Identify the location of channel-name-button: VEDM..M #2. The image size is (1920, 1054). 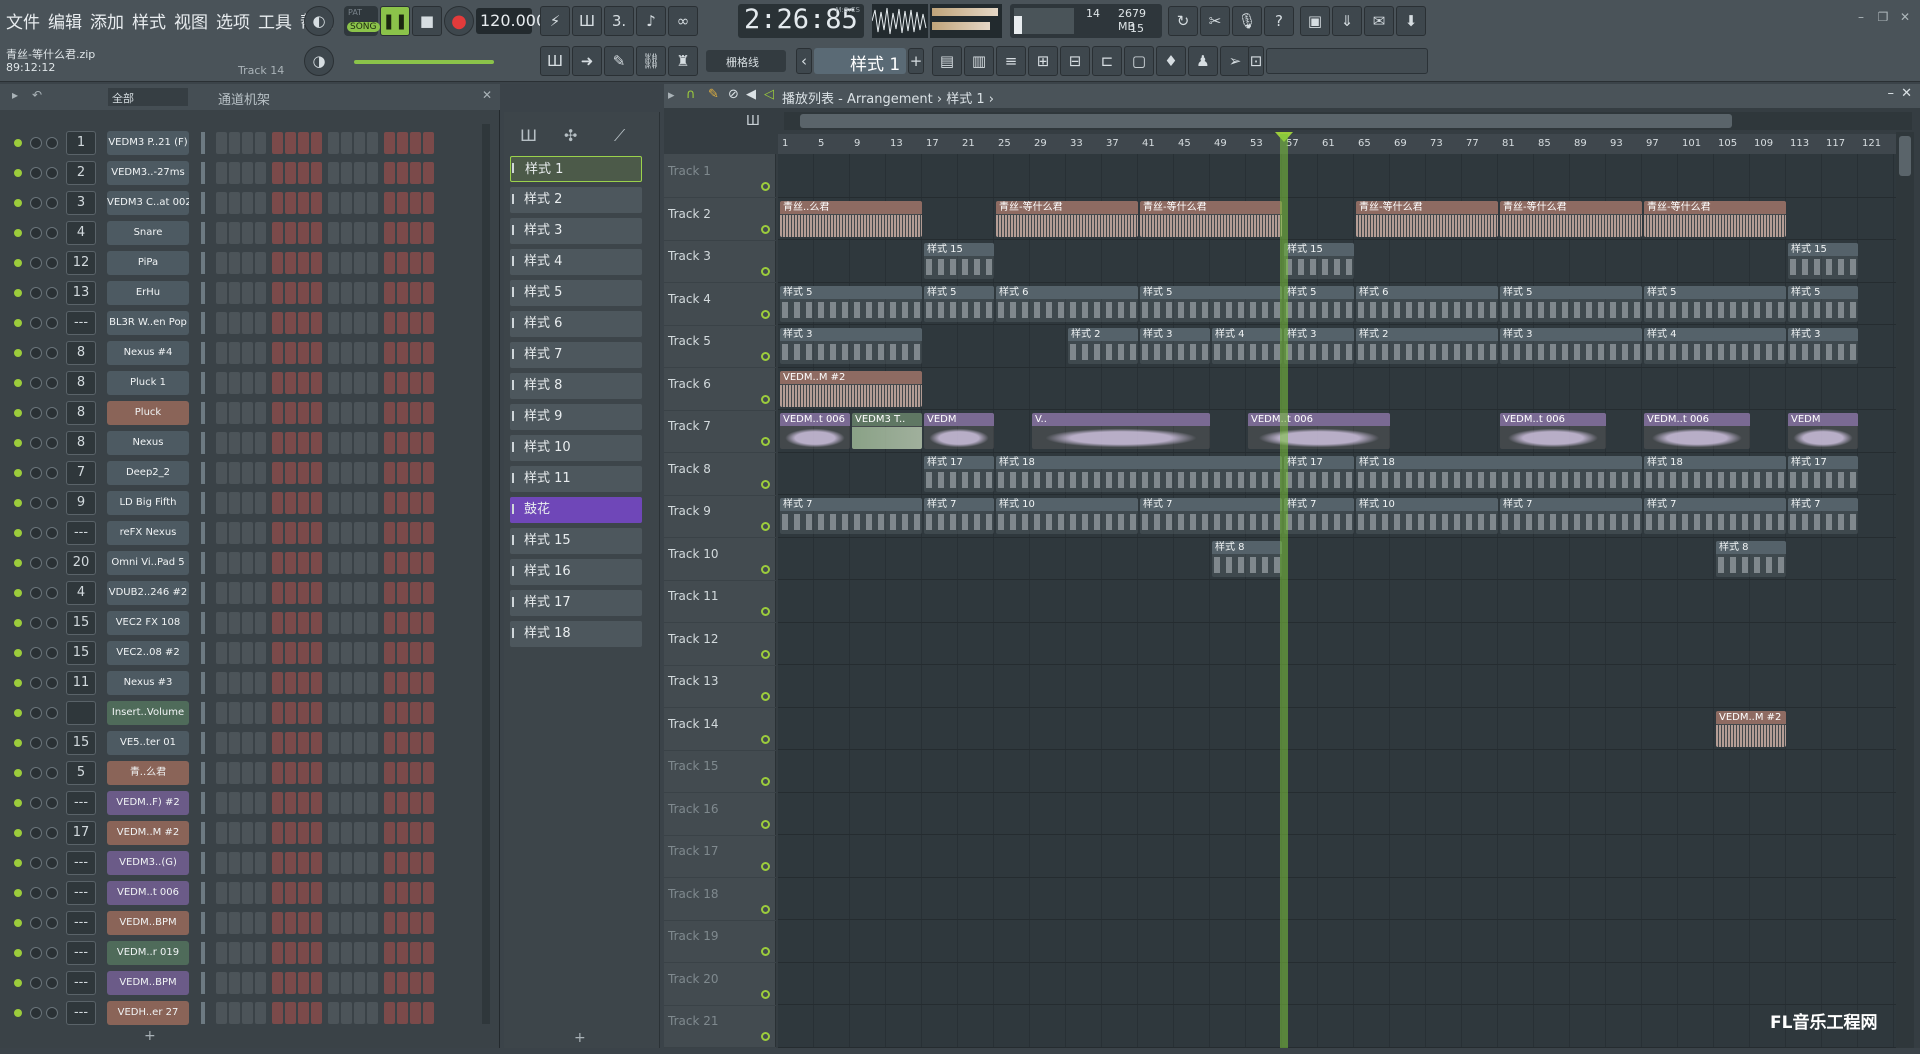
(148, 833).